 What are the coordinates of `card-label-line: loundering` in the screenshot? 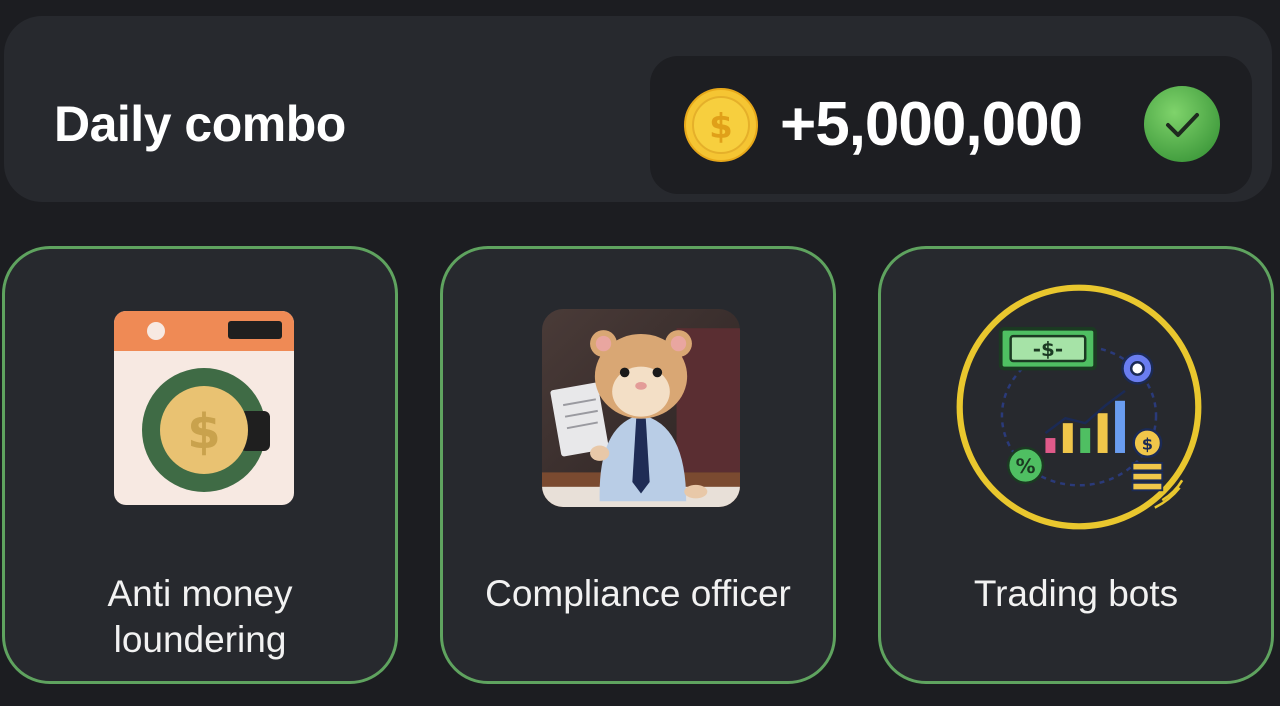 It's located at (200, 639).